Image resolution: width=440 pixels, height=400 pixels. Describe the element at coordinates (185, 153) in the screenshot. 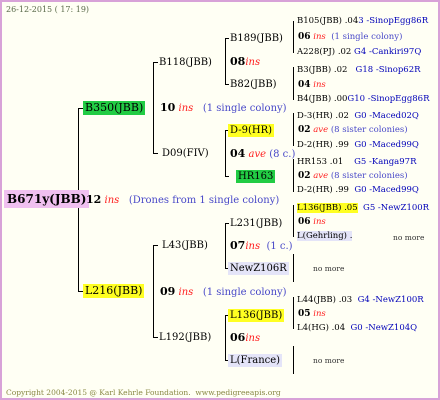

I see `node-d09: D09(FIV)` at that location.